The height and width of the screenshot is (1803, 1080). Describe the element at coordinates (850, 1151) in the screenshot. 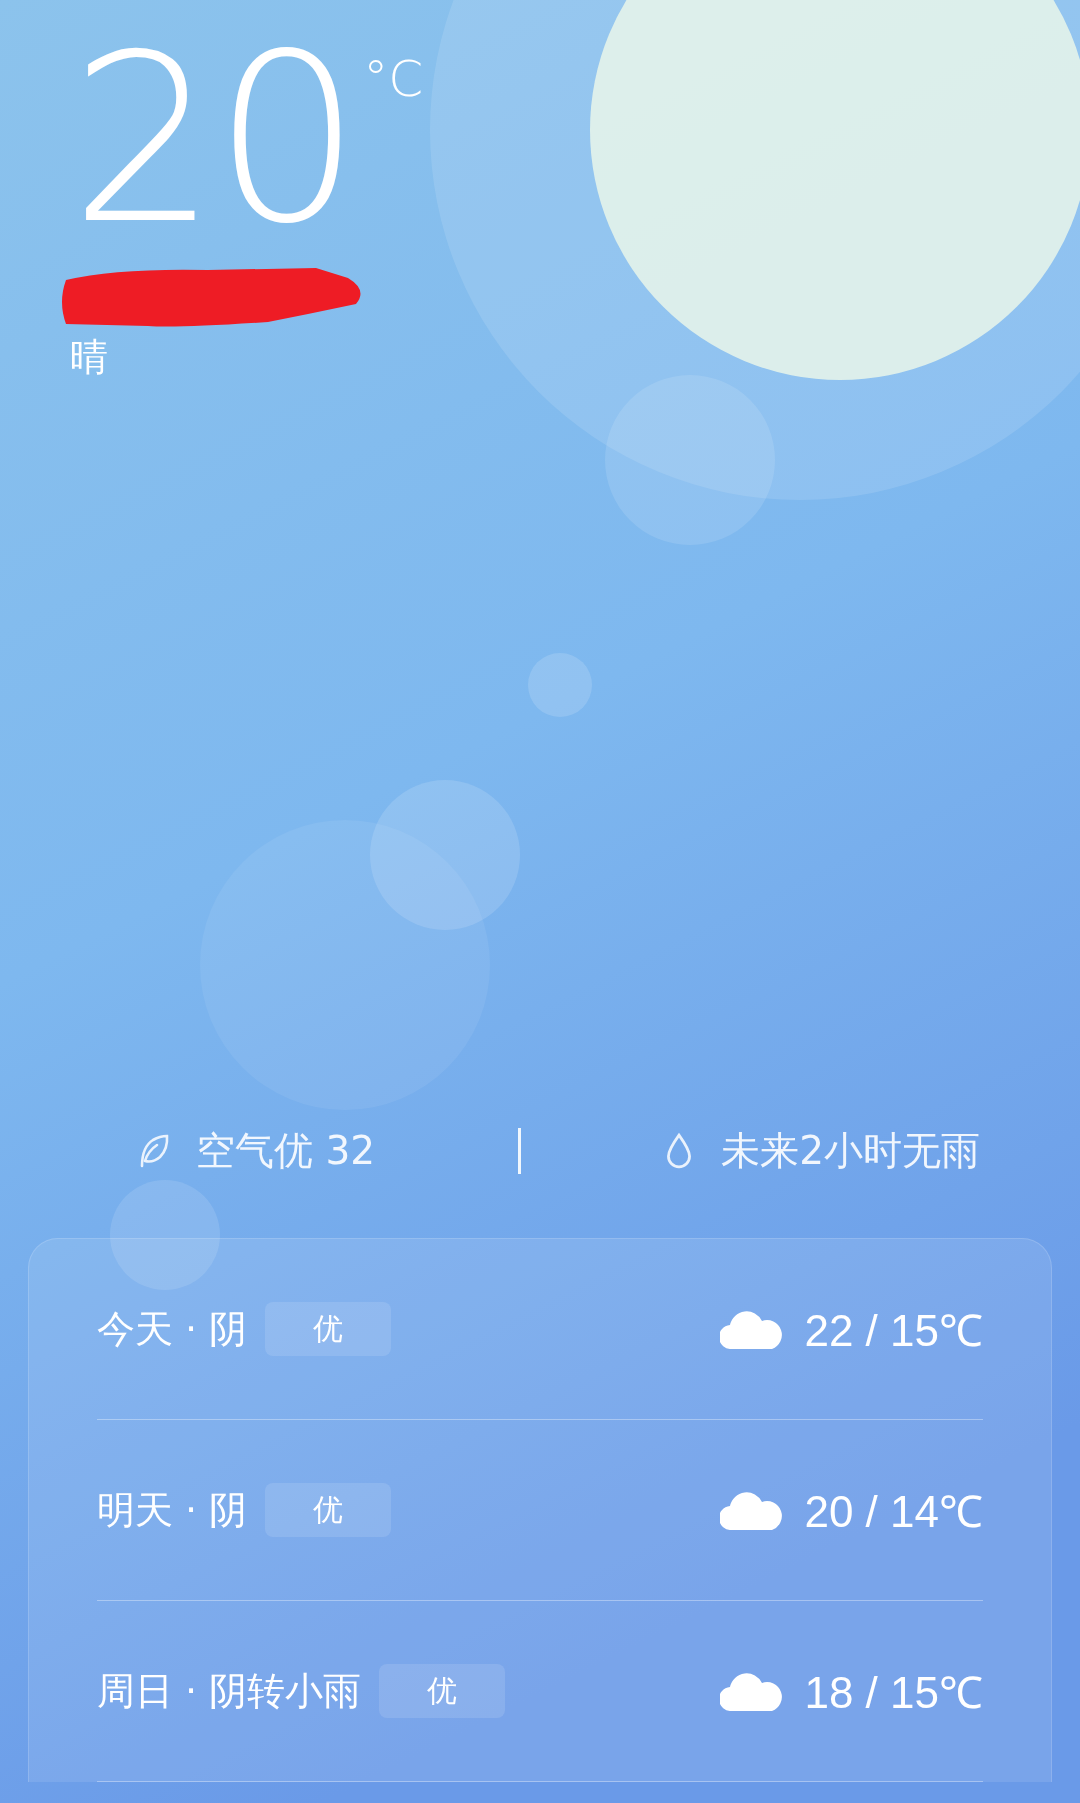

I see `rain-forecast: 未来2小时无雨` at that location.